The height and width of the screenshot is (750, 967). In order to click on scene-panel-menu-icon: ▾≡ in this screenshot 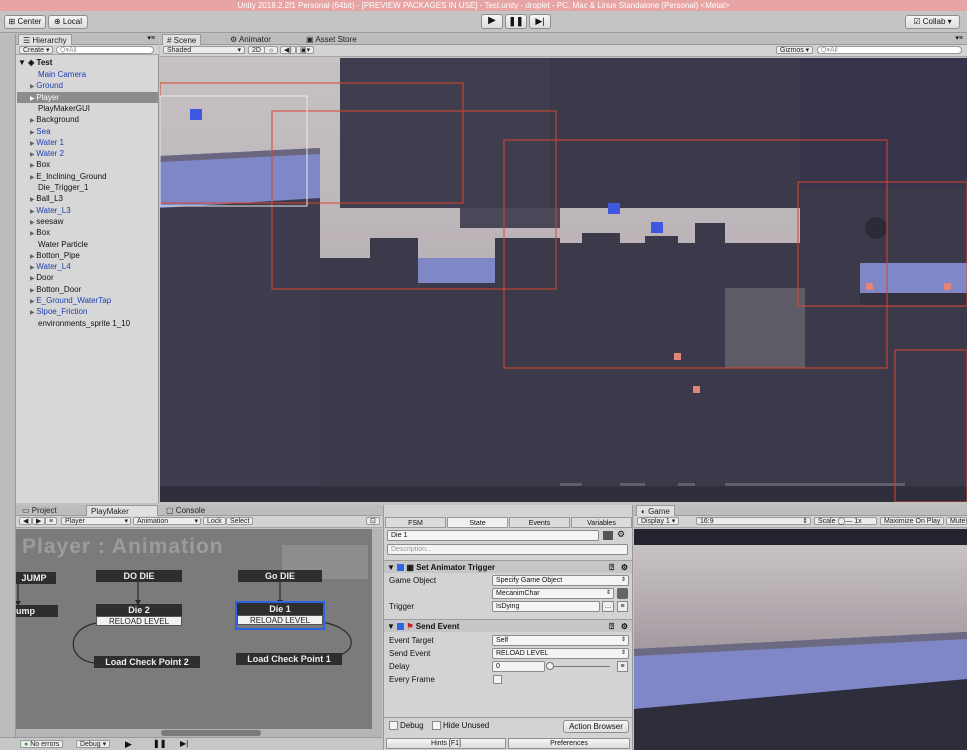, I will do `click(959, 38)`.